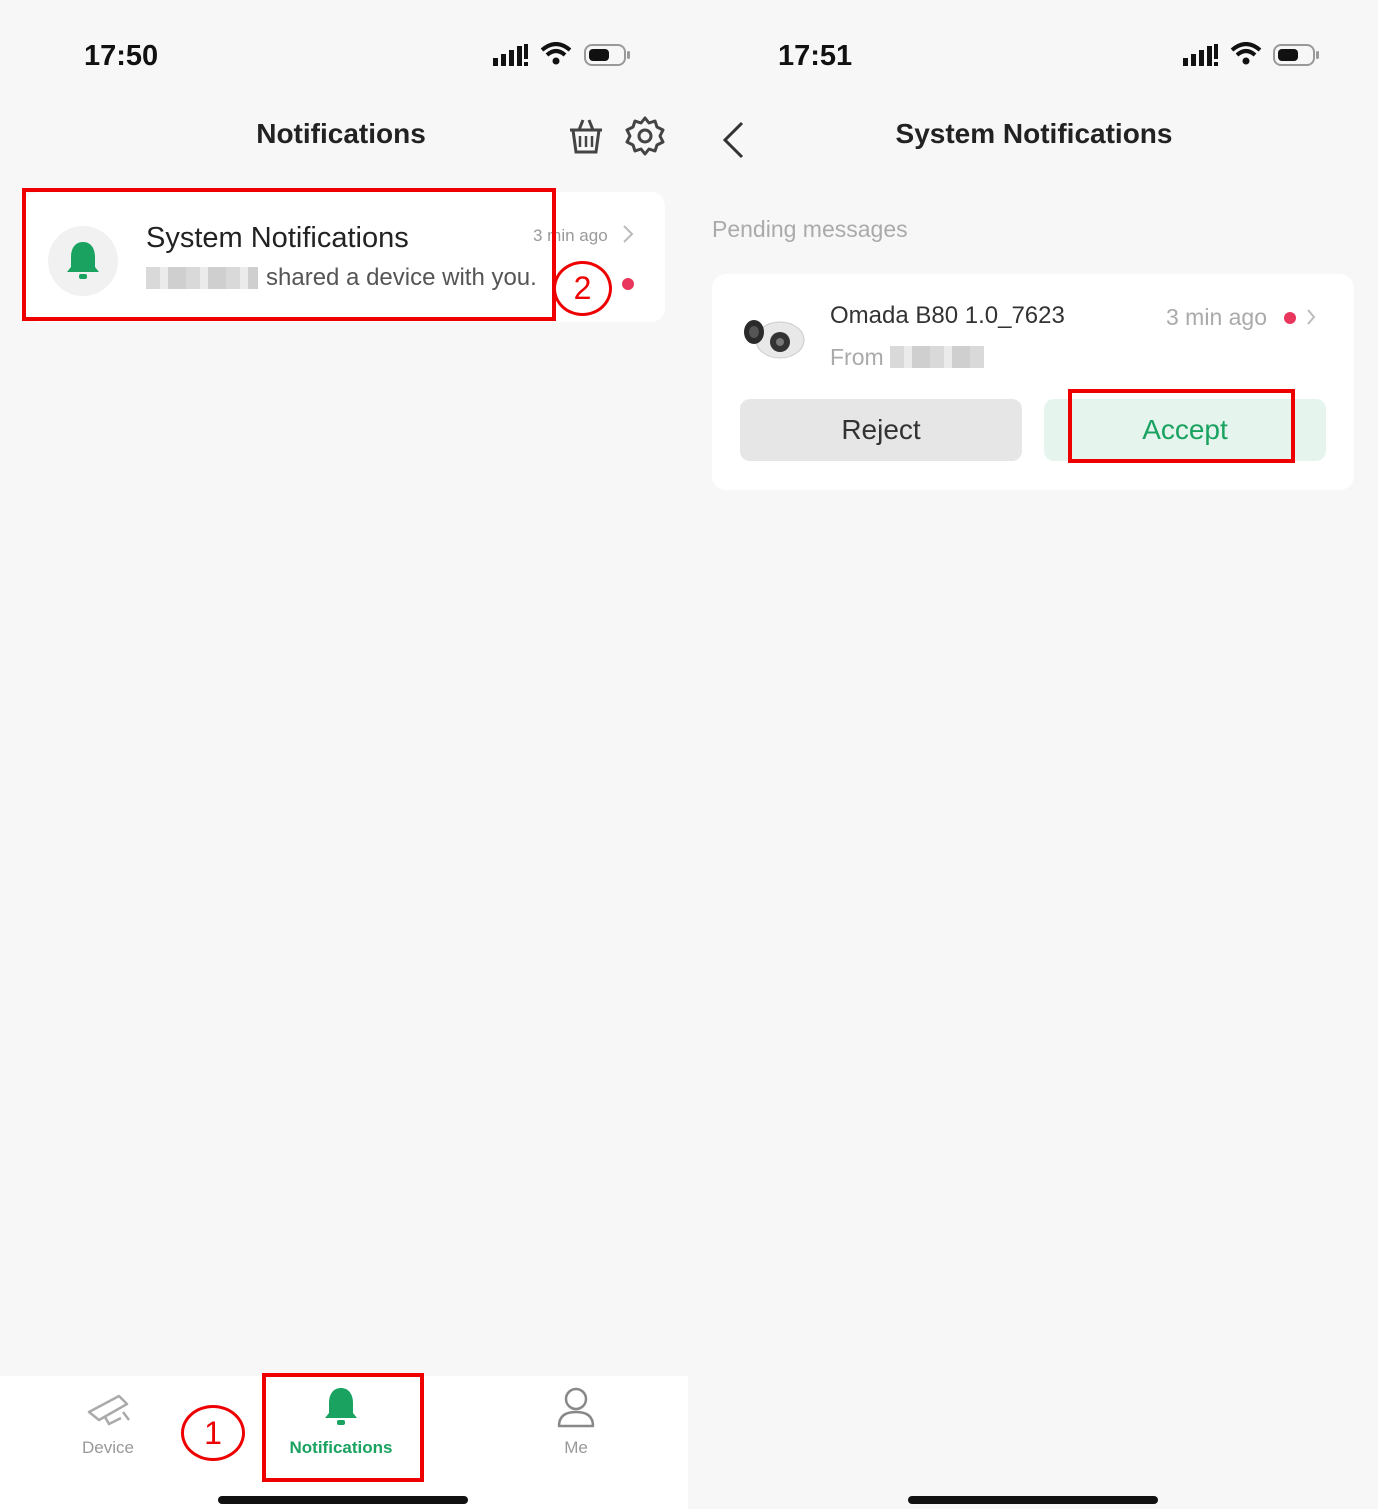 This screenshot has width=1378, height=1509. What do you see at coordinates (857, 357) in the screenshot?
I see `from-label: From` at bounding box center [857, 357].